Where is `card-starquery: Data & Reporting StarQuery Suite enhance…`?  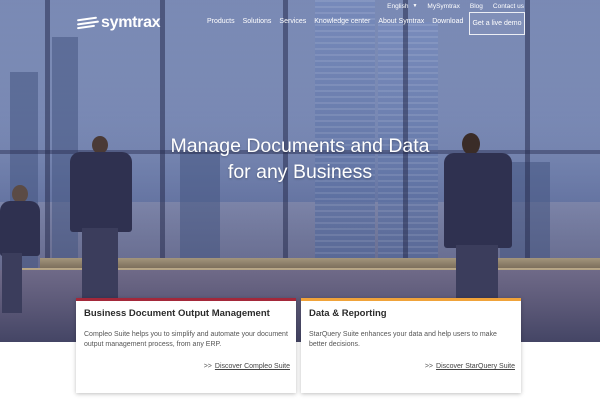 card-starquery: Data & Reporting StarQuery Suite enhance… is located at coordinates (411, 345).